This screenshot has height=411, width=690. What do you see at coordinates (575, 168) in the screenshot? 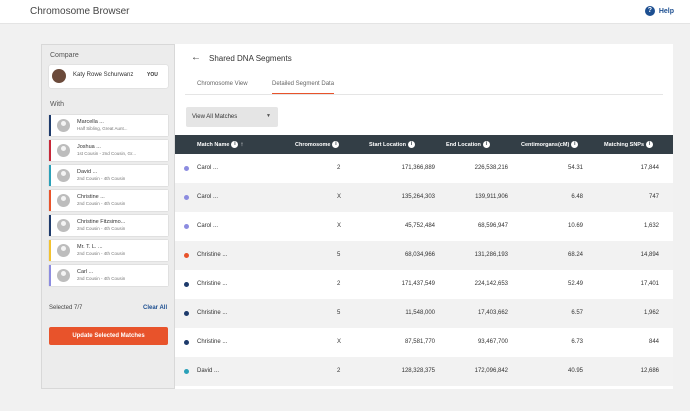
I see `cell-centimorgans: 54.31` at bounding box center [575, 168].